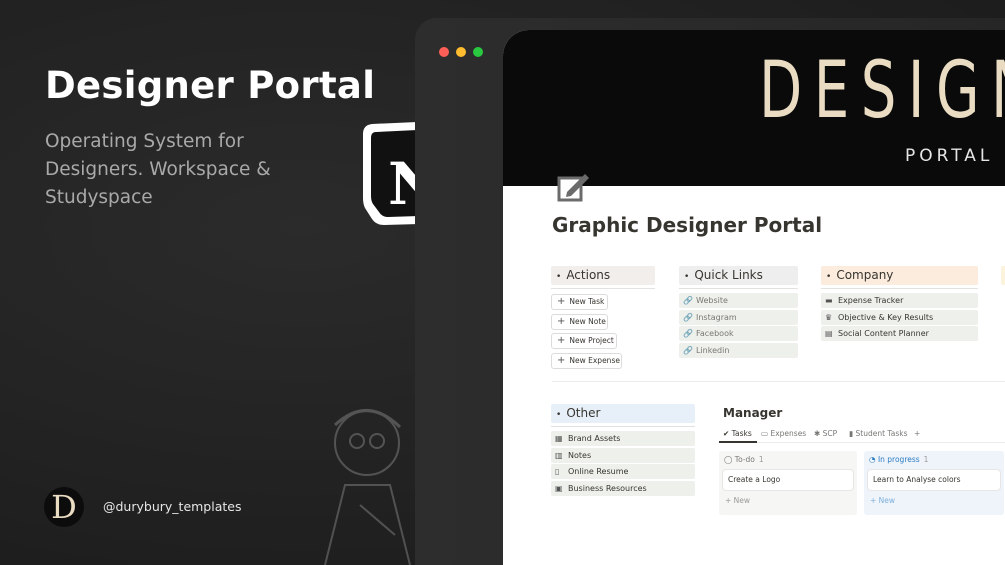  I want to click on hero-title: Designer Portal, so click(210, 85).